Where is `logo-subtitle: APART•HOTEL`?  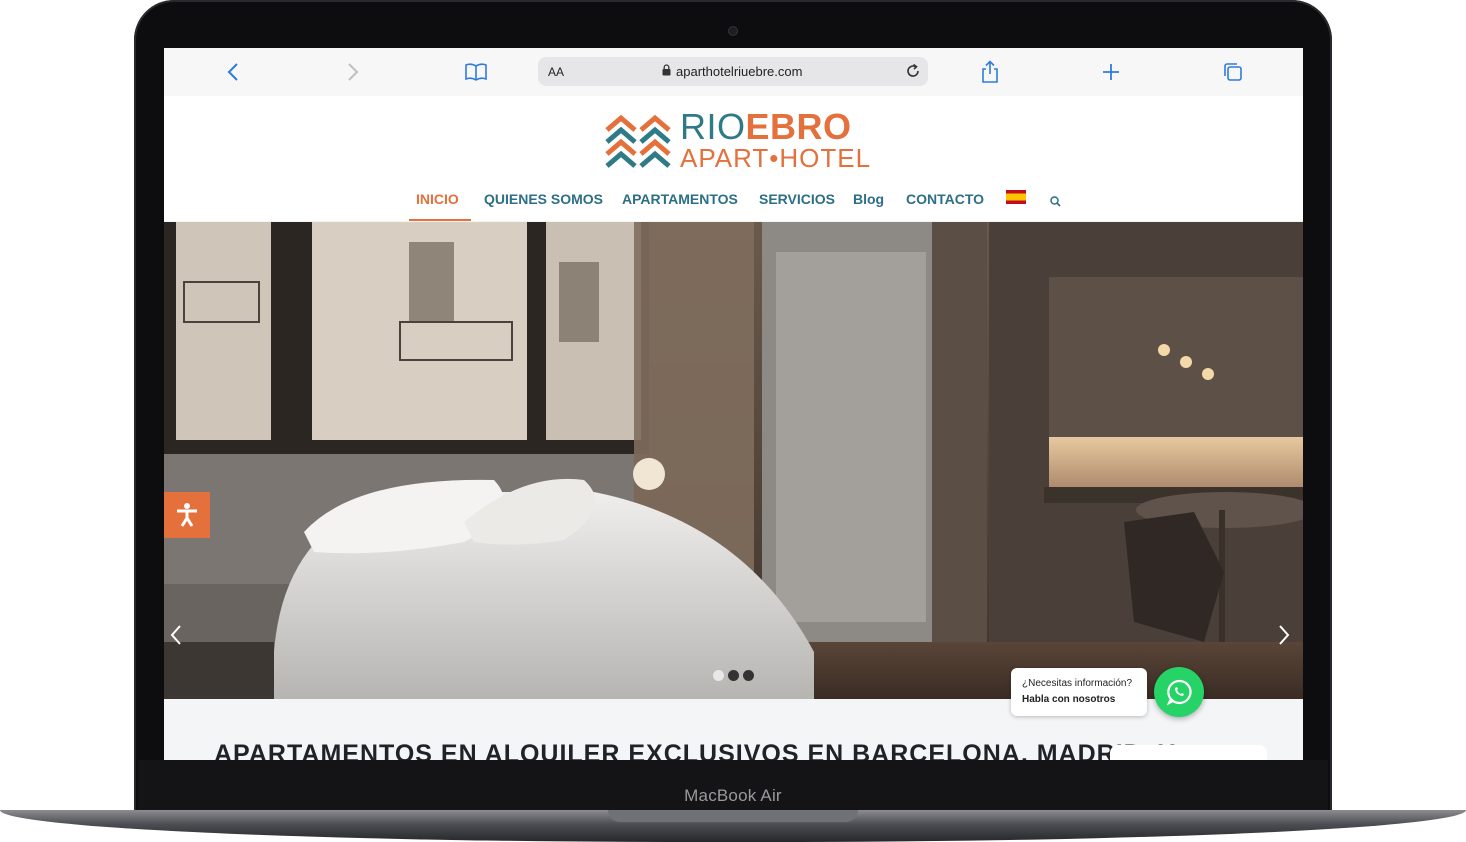
logo-subtitle: APART•HOTEL is located at coordinates (776, 158).